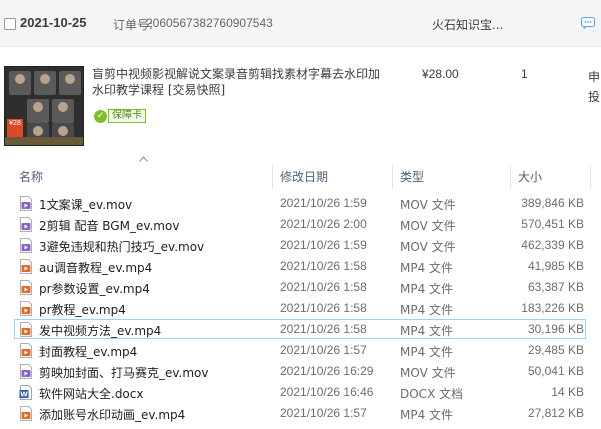 The width and height of the screenshot is (601, 429). Describe the element at coordinates (304, 177) in the screenshot. I see `column-header-date: 修改日期` at that location.